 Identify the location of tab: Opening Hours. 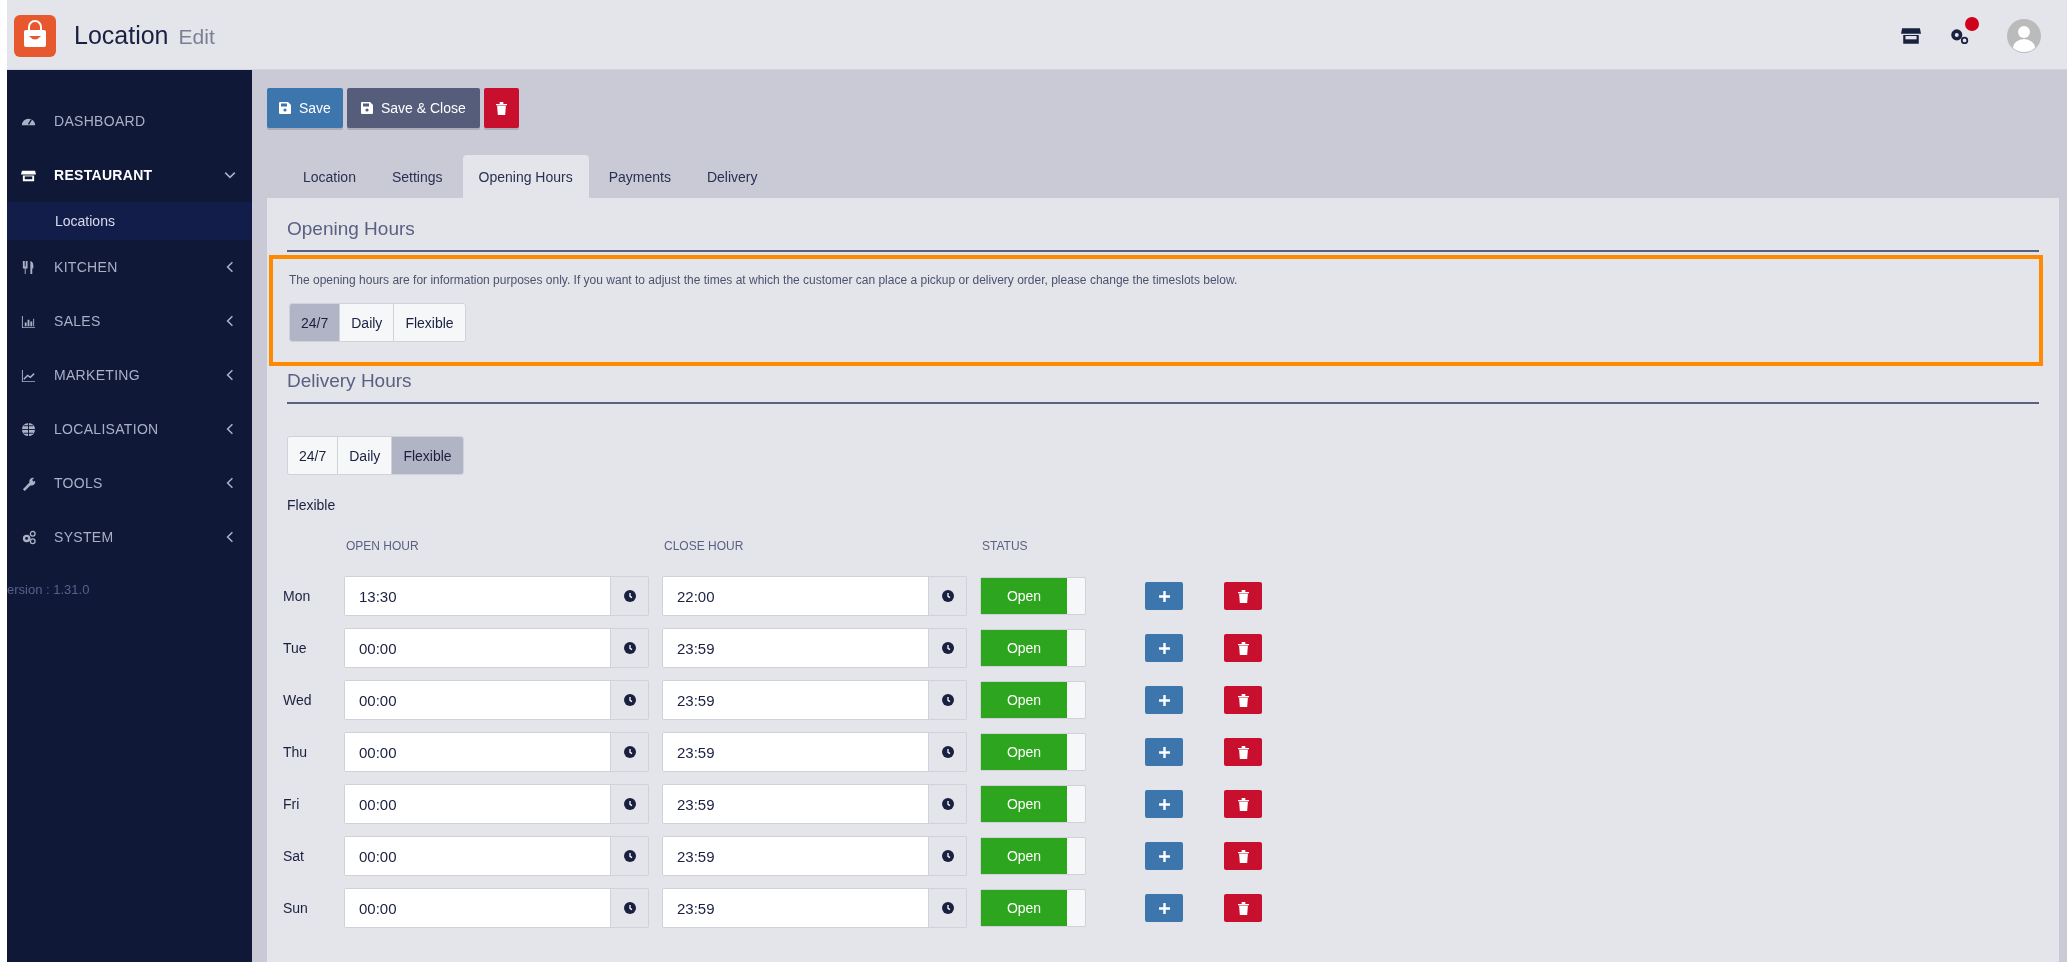
(525, 176).